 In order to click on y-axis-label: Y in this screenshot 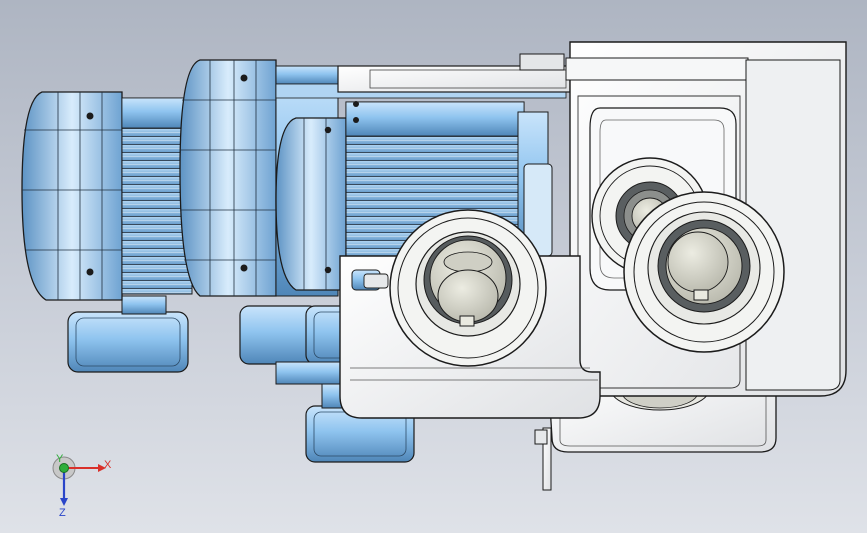, I will do `click(60, 459)`.